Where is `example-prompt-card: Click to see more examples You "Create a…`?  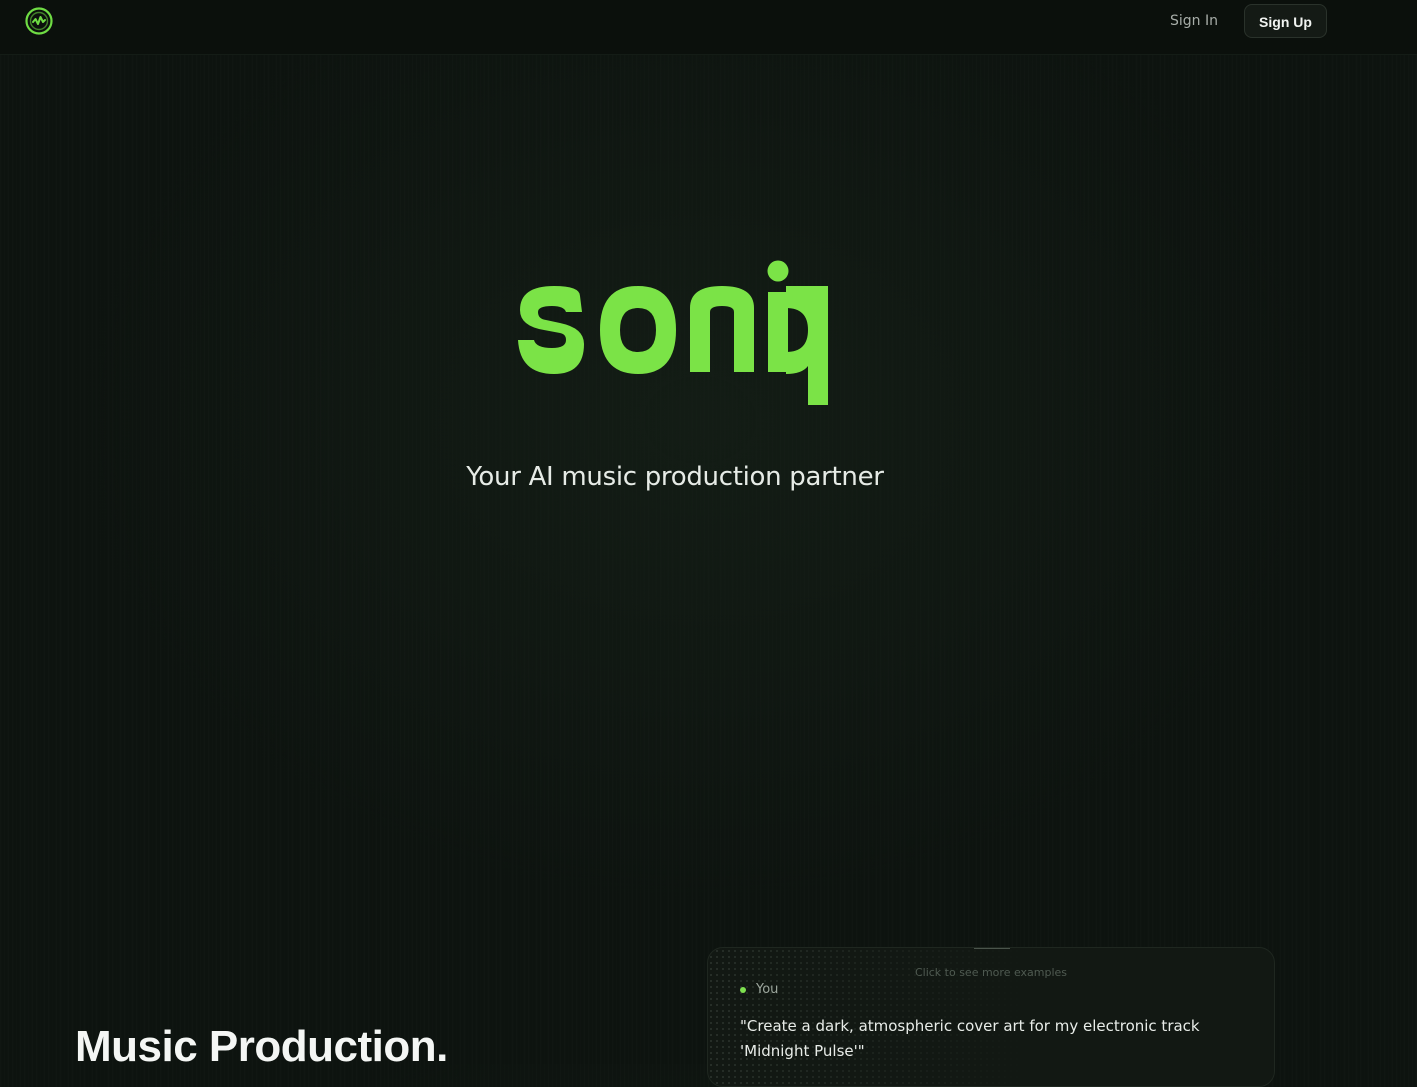 example-prompt-card: Click to see more examples You "Create a… is located at coordinates (991, 1017).